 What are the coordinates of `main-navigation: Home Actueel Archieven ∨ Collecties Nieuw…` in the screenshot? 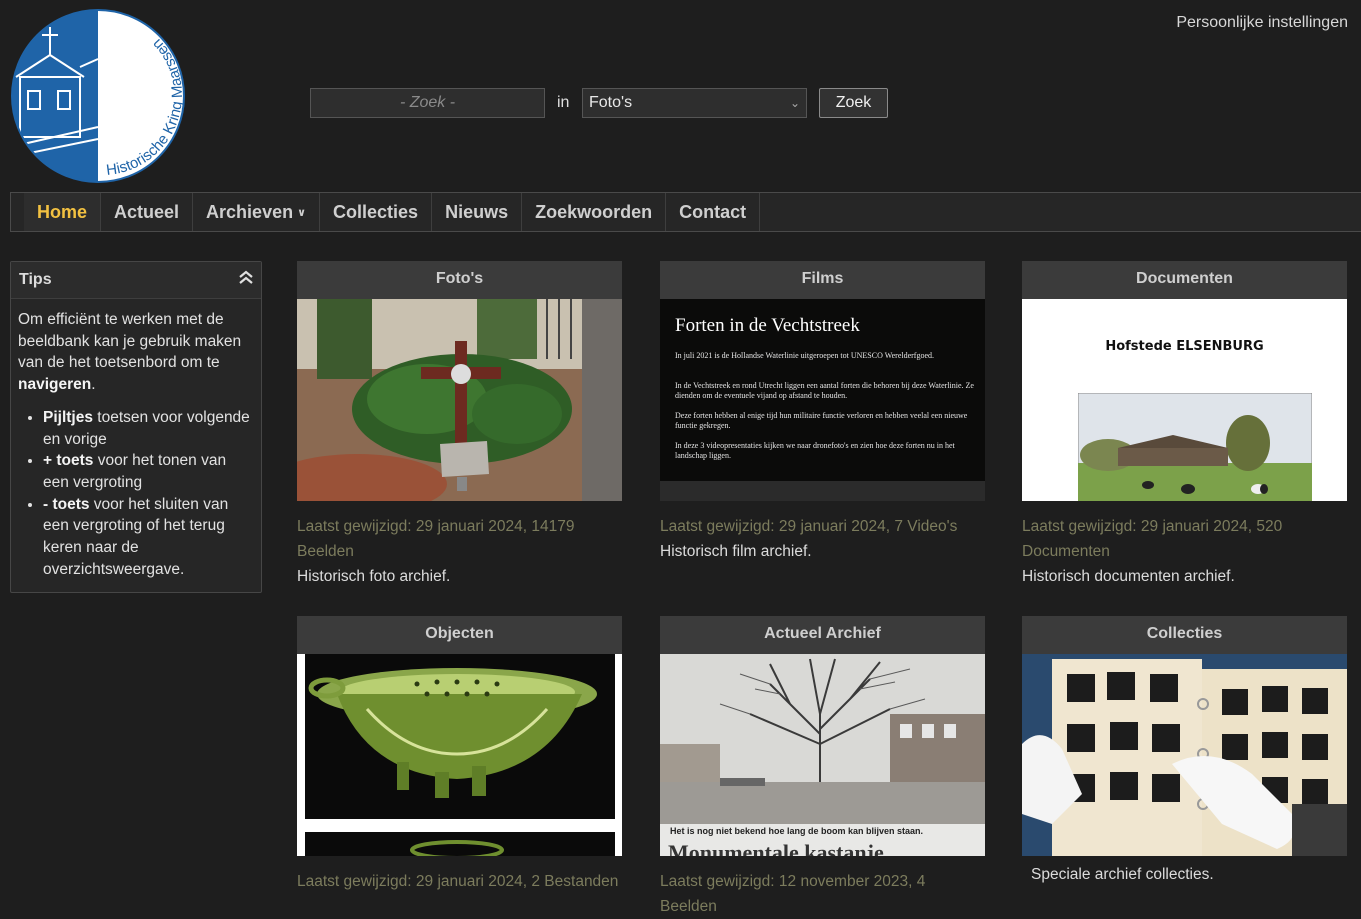 It's located at (685, 212).